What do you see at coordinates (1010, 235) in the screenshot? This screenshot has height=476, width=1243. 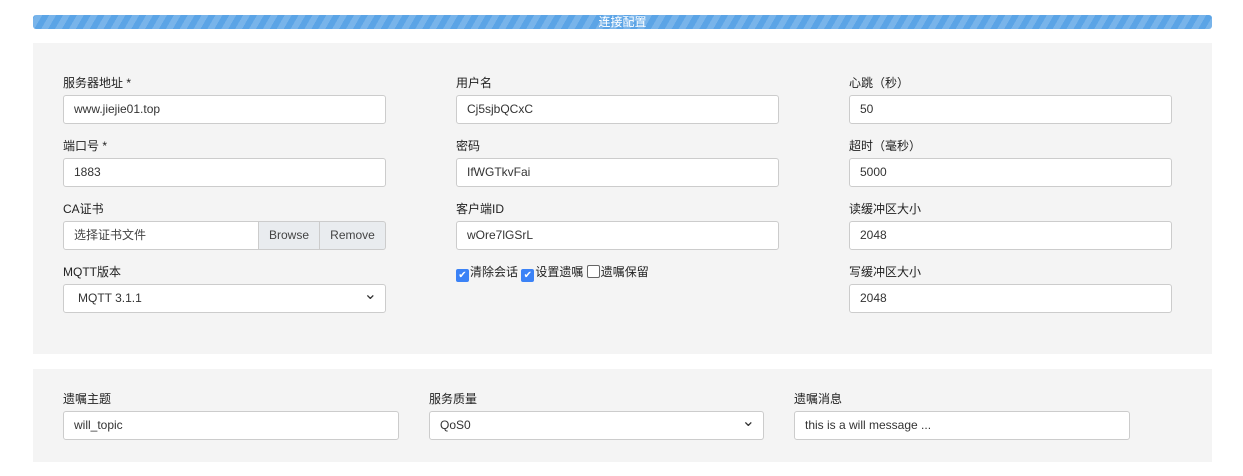 I see `read-buffer-input: 2048` at bounding box center [1010, 235].